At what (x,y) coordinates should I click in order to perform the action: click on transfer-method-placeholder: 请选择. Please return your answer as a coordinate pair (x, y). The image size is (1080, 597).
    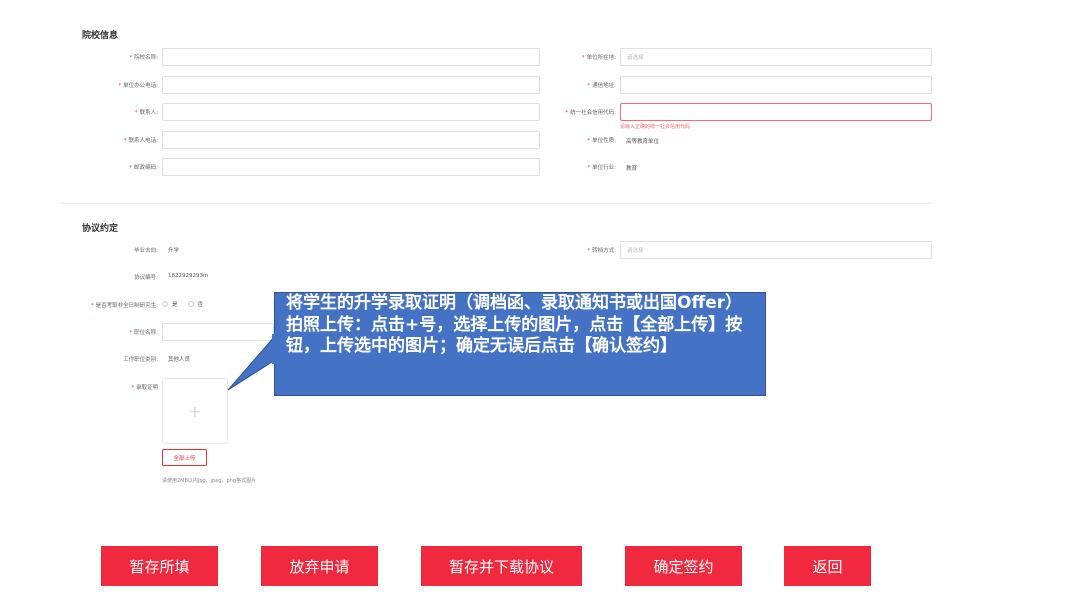
    Looking at the image, I should click on (635, 251).